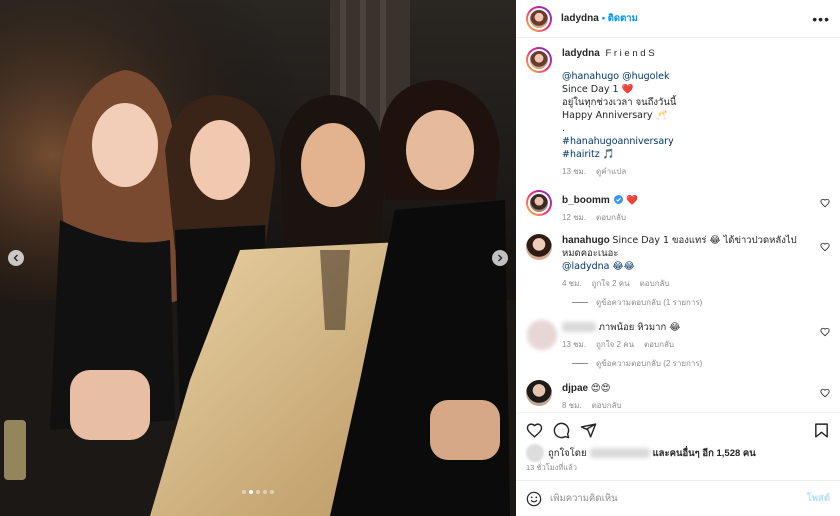 This screenshot has height=516, width=840. Describe the element at coordinates (572, 405) in the screenshot. I see `comment-time: 8 ชม.` at that location.